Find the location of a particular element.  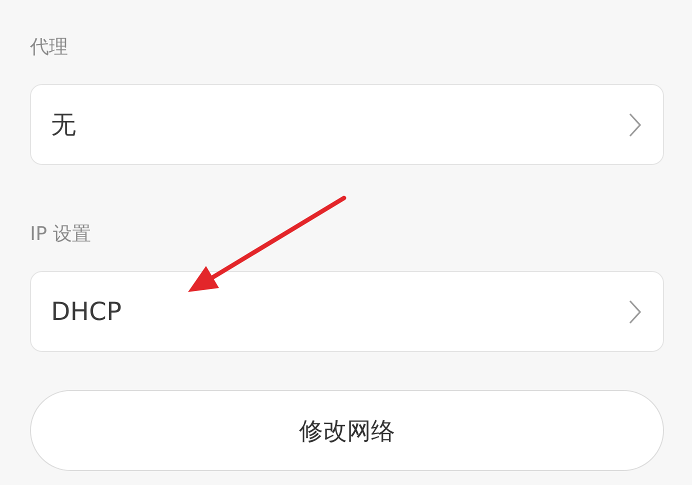

section-label: IP 设置 is located at coordinates (61, 234).